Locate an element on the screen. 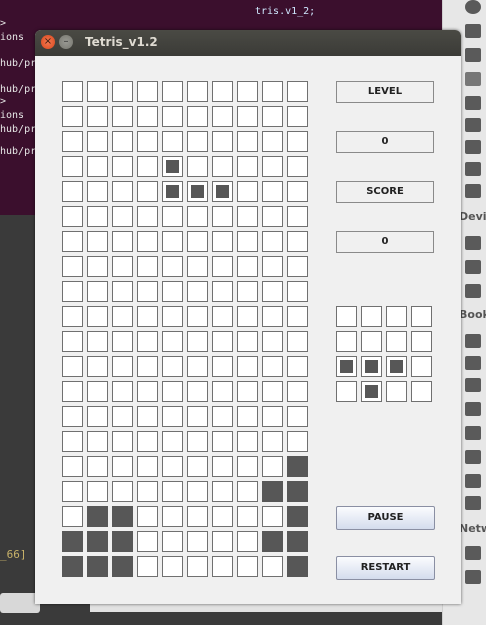 The width and height of the screenshot is (486, 625). music-icon is located at coordinates (473, 125).